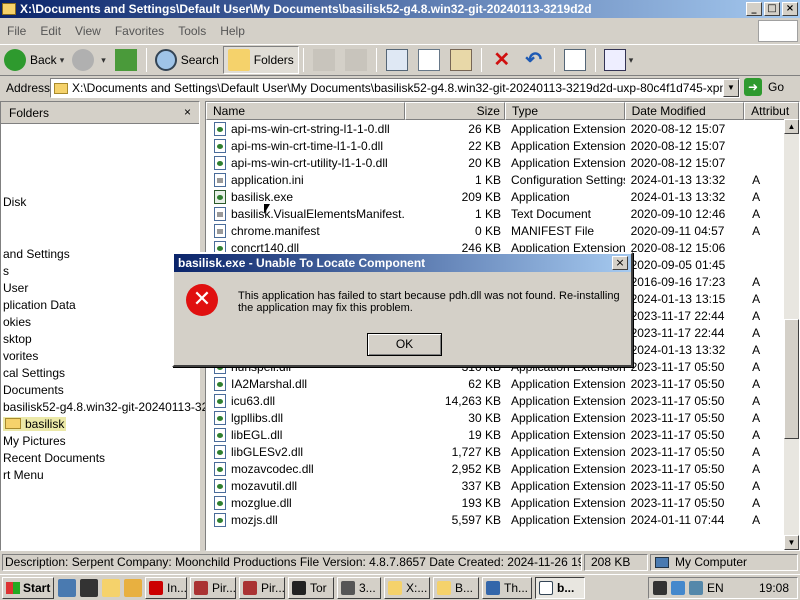 This screenshot has height=600, width=800. What do you see at coordinates (33, 390) in the screenshot?
I see `tree-item: Documents` at bounding box center [33, 390].